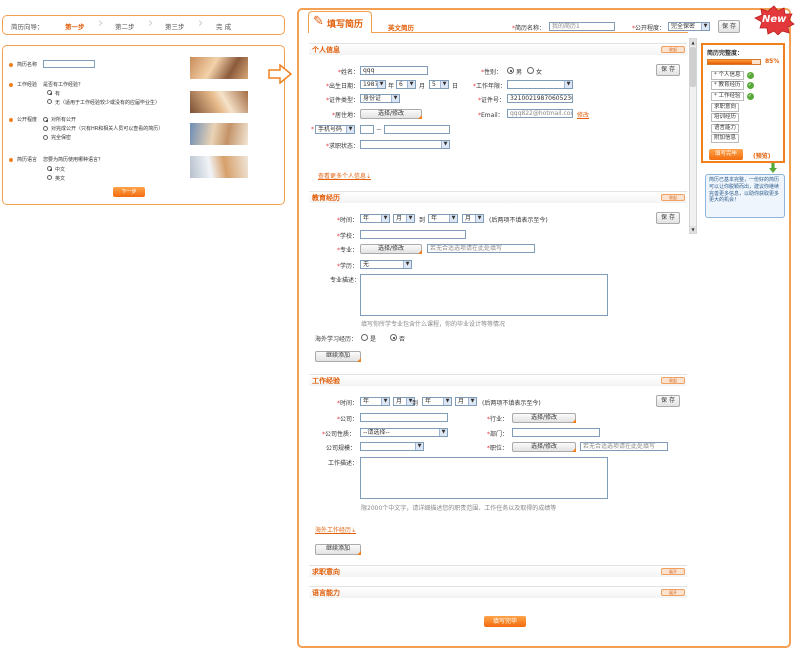  I want to click on birth-day-select: 5 ▼, so click(439, 84).